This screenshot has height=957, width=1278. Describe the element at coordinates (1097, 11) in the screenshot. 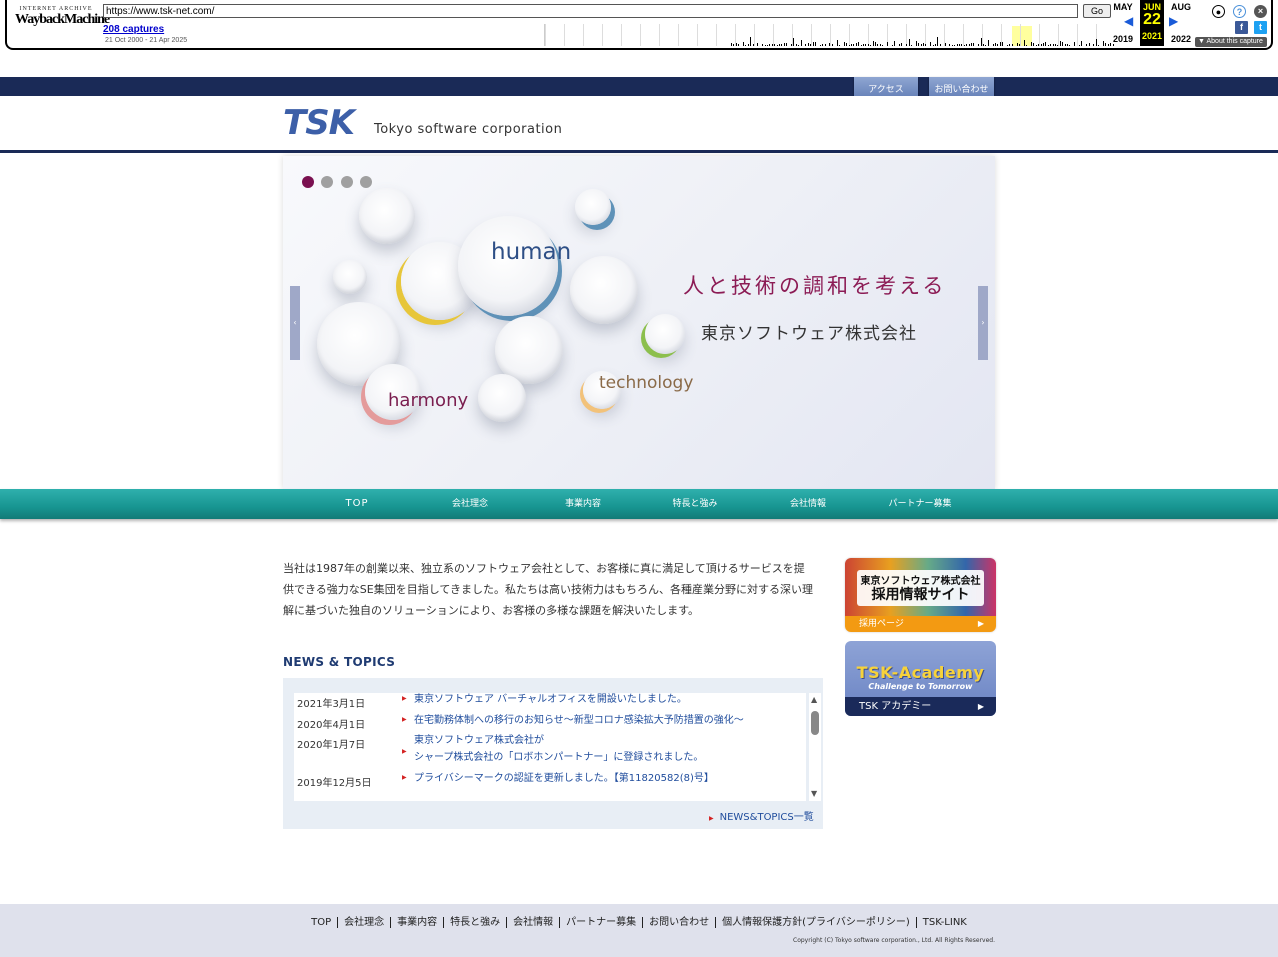

I see `wayback-go-button: Go` at that location.